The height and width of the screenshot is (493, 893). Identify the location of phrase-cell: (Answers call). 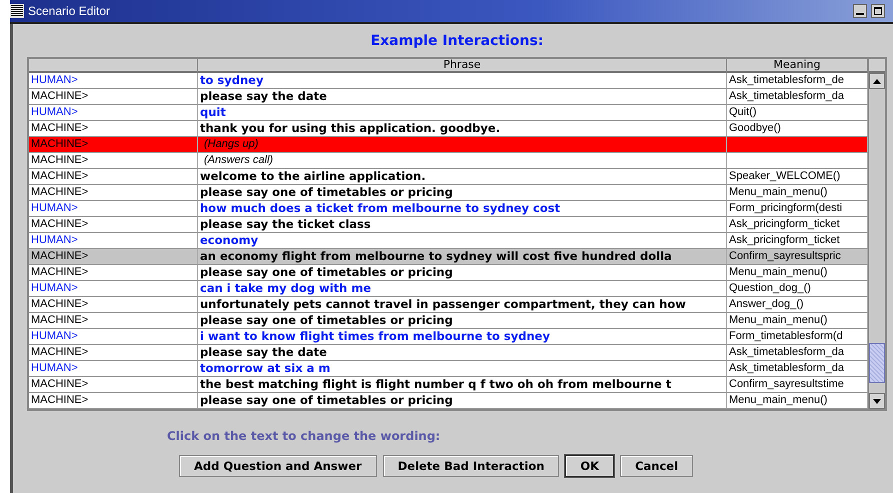
(462, 160).